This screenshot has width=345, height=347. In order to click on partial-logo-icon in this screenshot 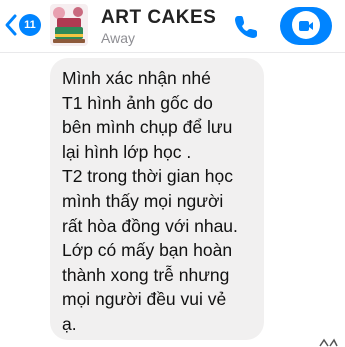, I will do `click(328, 342)`.